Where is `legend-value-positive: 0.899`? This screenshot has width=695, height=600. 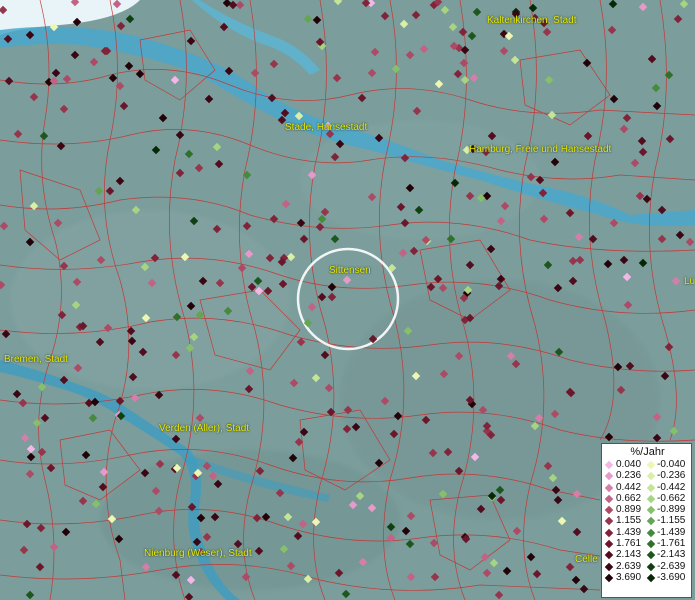
legend-value-positive: 0.899 is located at coordinates (629, 510).